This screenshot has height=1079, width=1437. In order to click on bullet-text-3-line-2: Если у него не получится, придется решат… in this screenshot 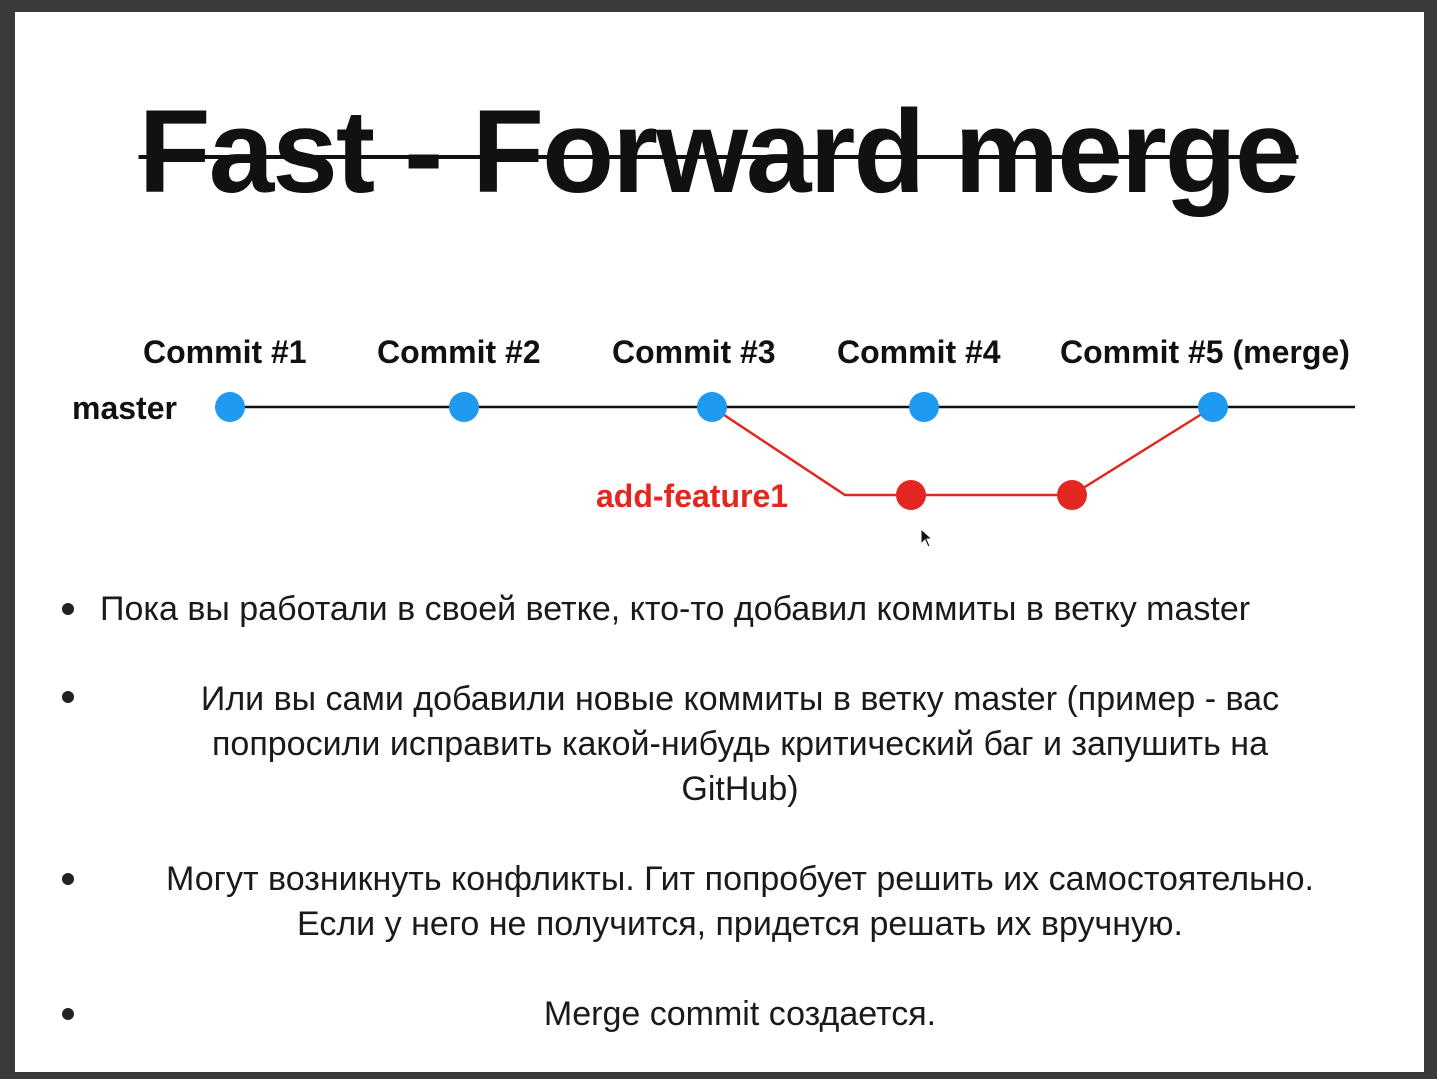, I will do `click(740, 924)`.